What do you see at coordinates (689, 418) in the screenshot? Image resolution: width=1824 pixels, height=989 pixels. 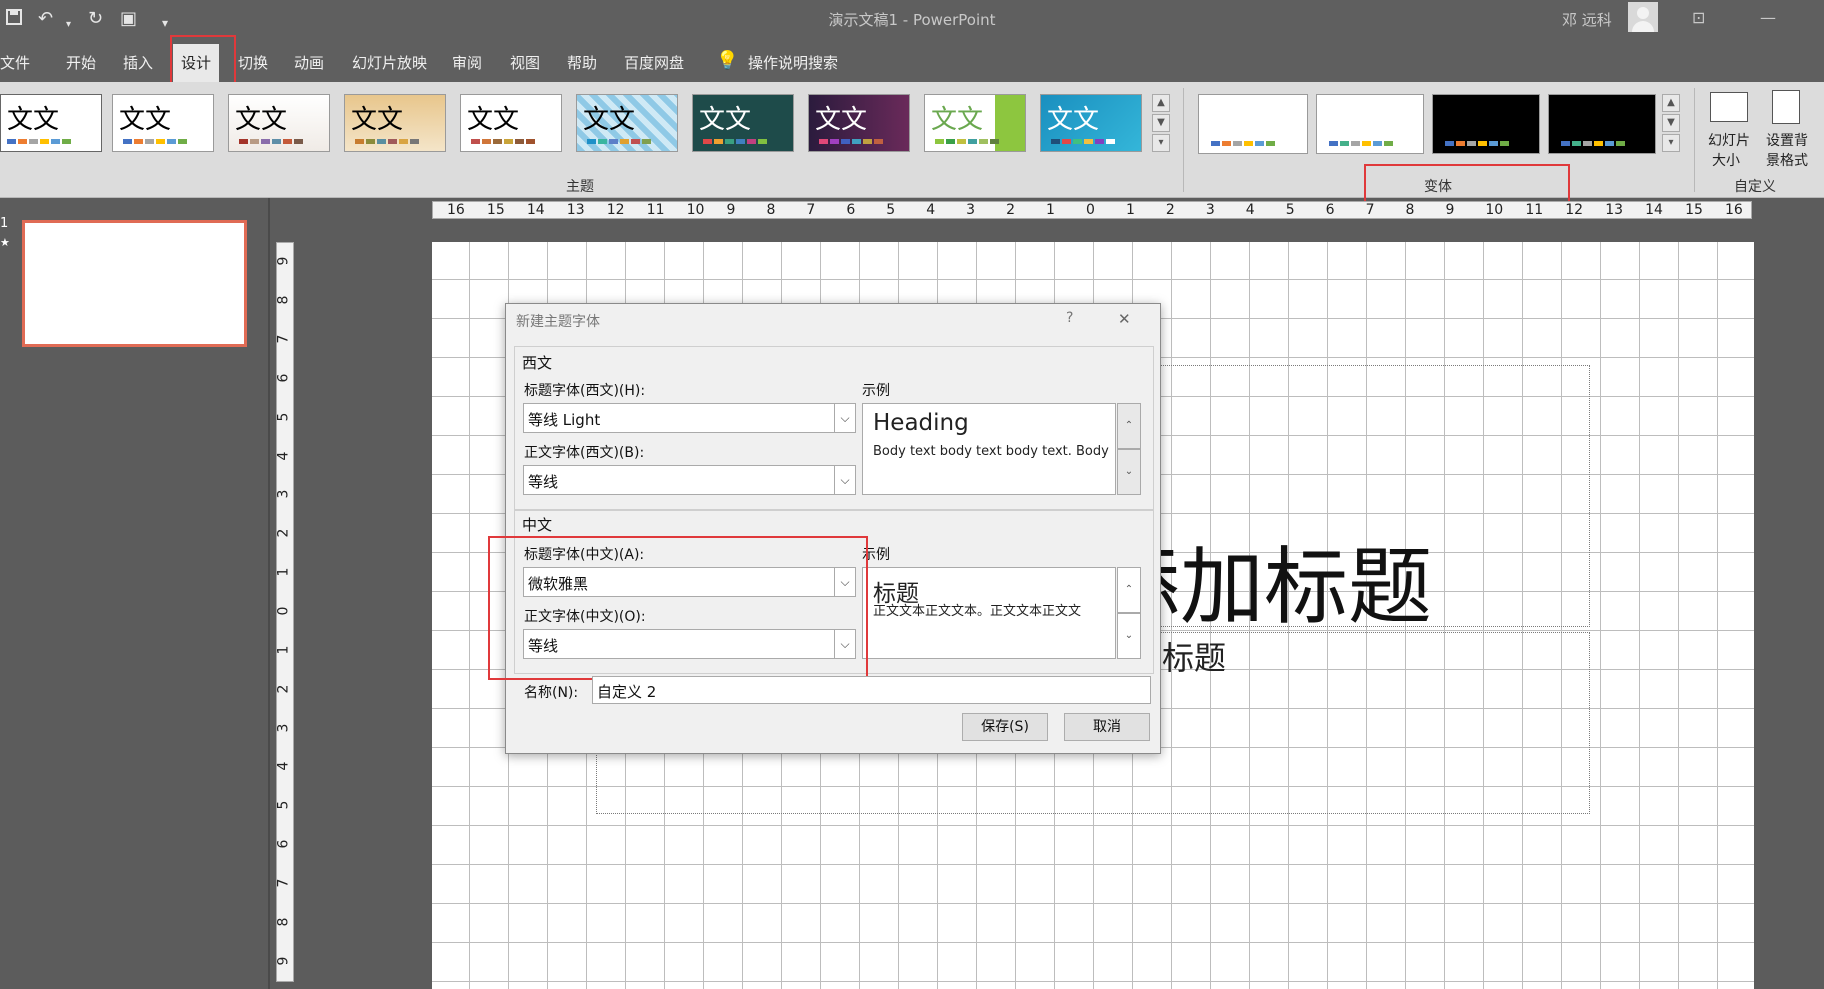 I see `heading-font-western-select: 等线 Light ⌵` at bounding box center [689, 418].